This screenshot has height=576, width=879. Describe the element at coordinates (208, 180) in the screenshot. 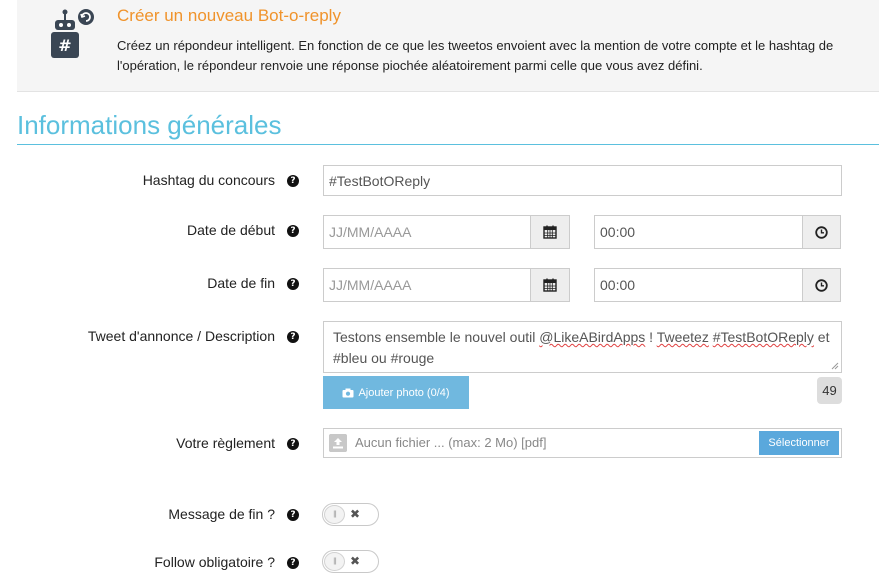

I see `hashtag-label: Hashtag du concours` at that location.